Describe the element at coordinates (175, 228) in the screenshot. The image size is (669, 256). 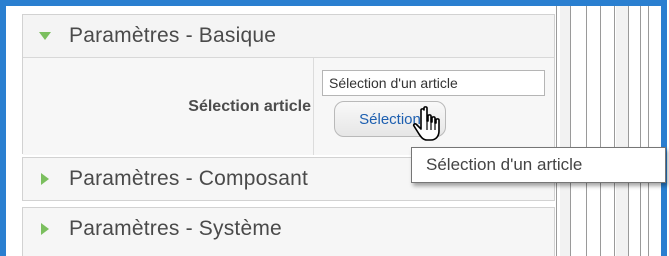
I see `panel-systeme-title: Paramètres - Système` at that location.